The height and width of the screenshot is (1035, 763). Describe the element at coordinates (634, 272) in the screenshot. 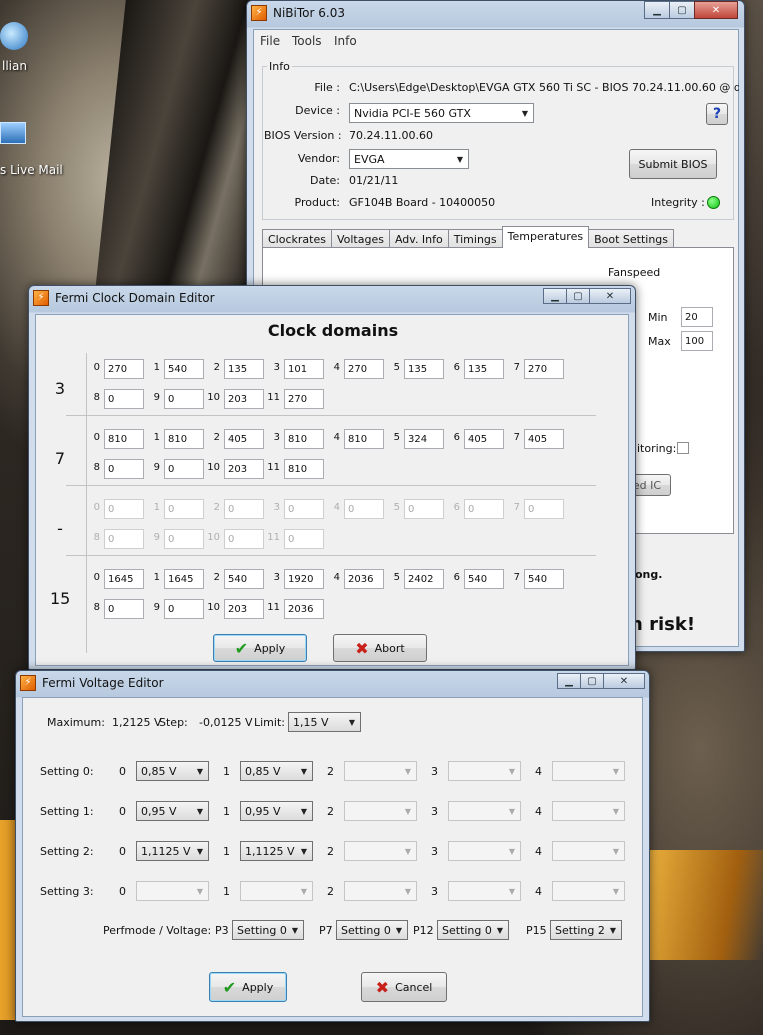

I see `fanspeed-label: Fanspeed` at that location.